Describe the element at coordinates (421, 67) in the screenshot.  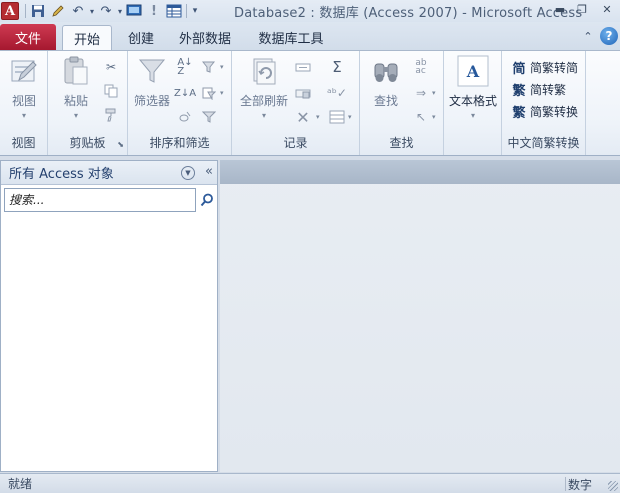
I see `replace-icon: ab ac` at that location.